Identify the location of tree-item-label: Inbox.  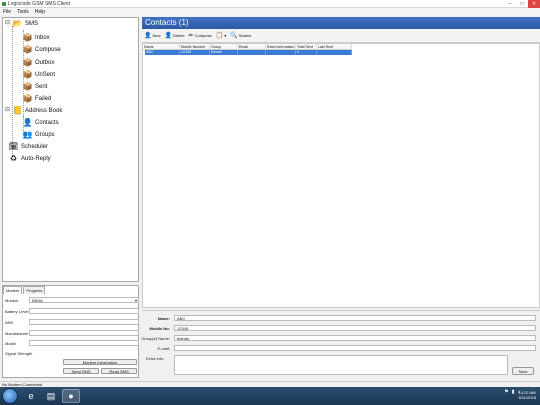
(42, 37).